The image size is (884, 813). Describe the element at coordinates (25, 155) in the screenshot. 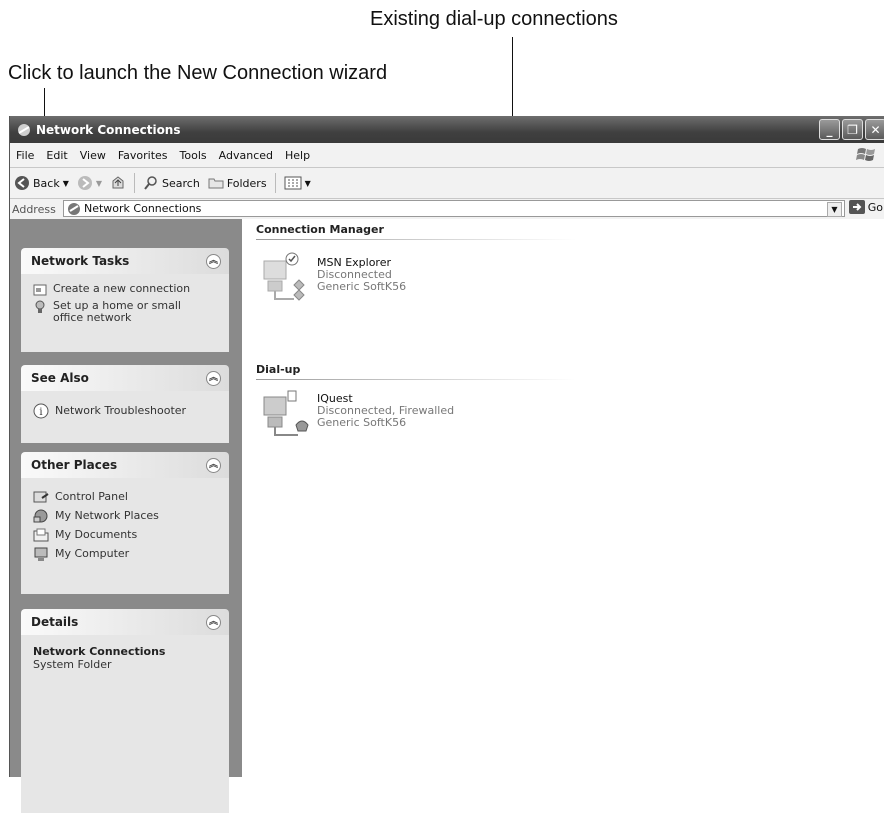

I see `menu-file: File` at that location.